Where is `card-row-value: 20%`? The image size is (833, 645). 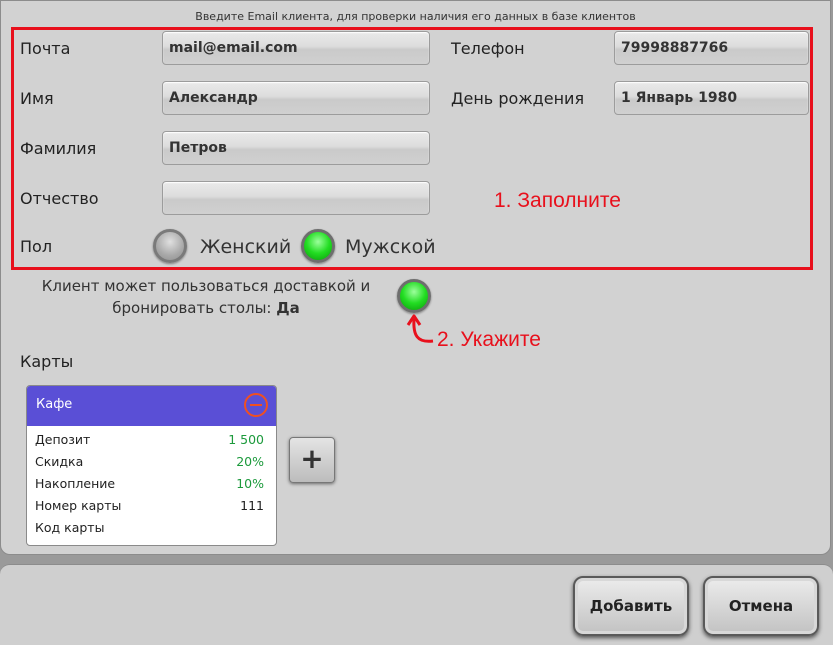
card-row-value: 20% is located at coordinates (250, 461).